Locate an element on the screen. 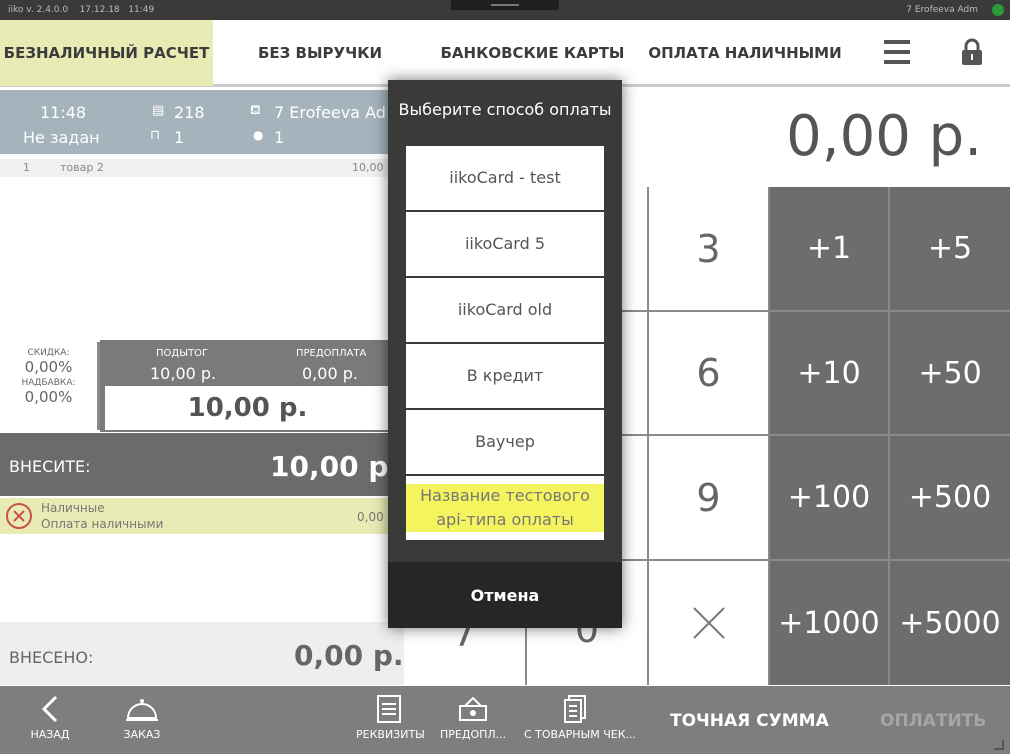 Image resolution: width=1010 pixels, height=754 pixels. prepay-value: 0,00 р. is located at coordinates (330, 373).